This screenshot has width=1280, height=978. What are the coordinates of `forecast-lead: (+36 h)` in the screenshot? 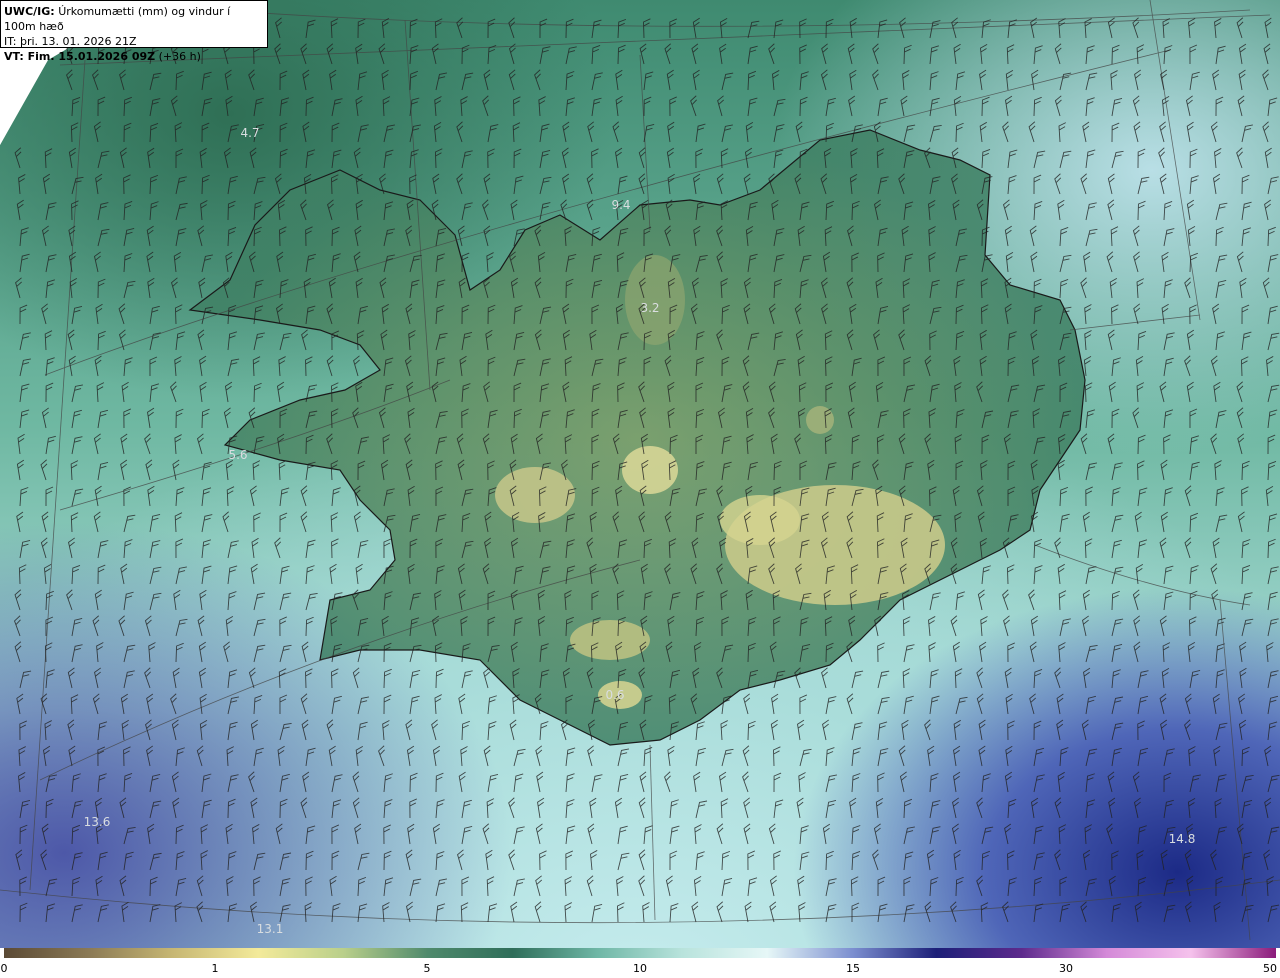 It's located at (179, 56).